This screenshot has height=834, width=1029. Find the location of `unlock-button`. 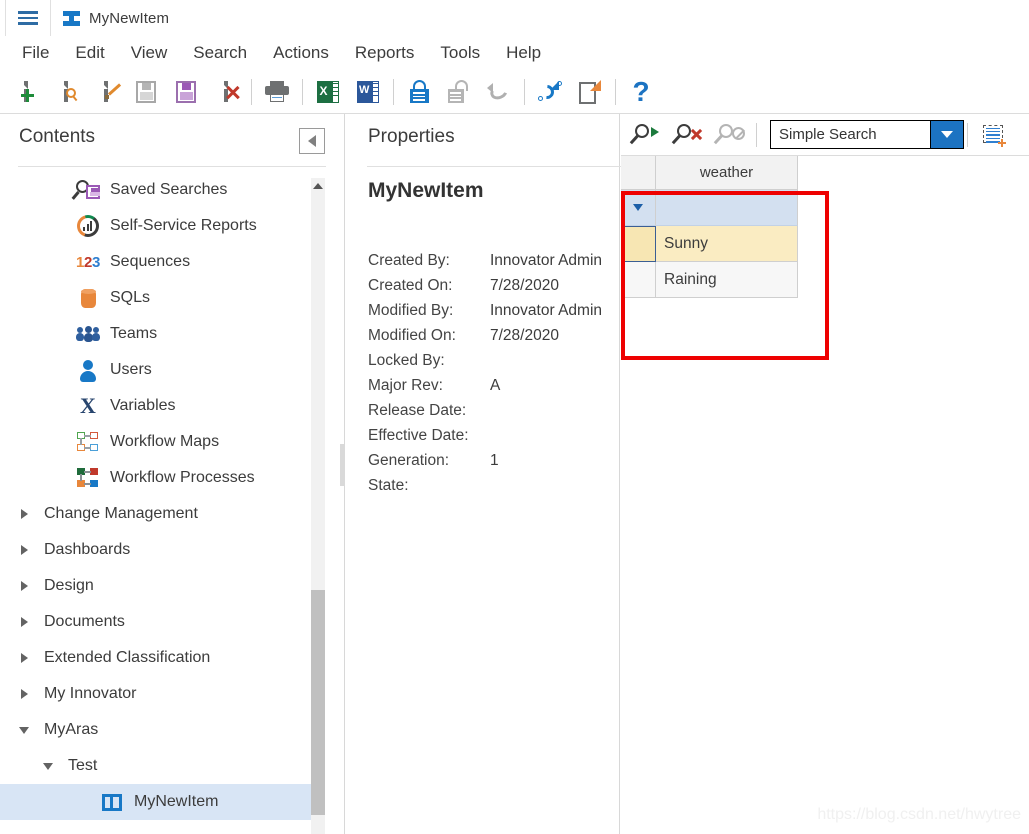

unlock-button is located at coordinates (459, 92).